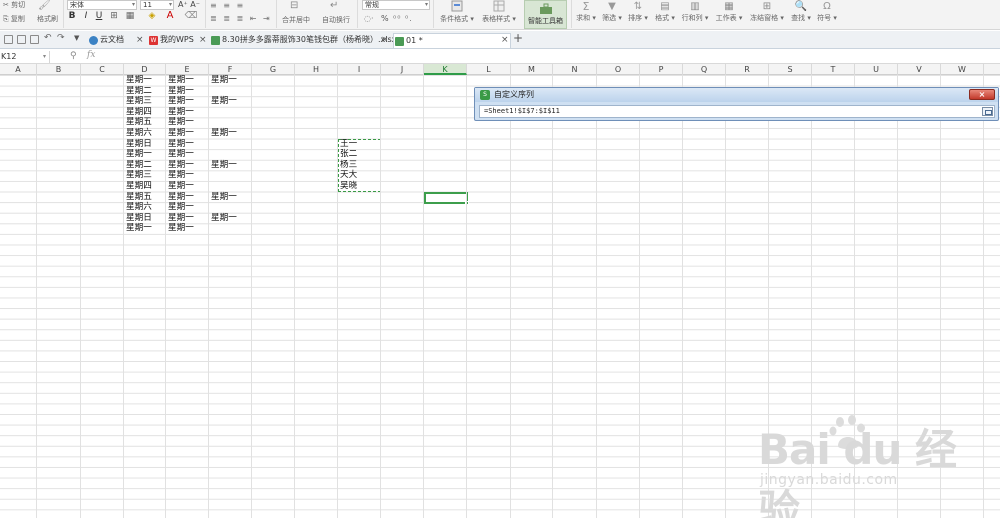 The image size is (1000, 518). What do you see at coordinates (704, 69) in the screenshot?
I see `column-header-q: Q` at bounding box center [704, 69].